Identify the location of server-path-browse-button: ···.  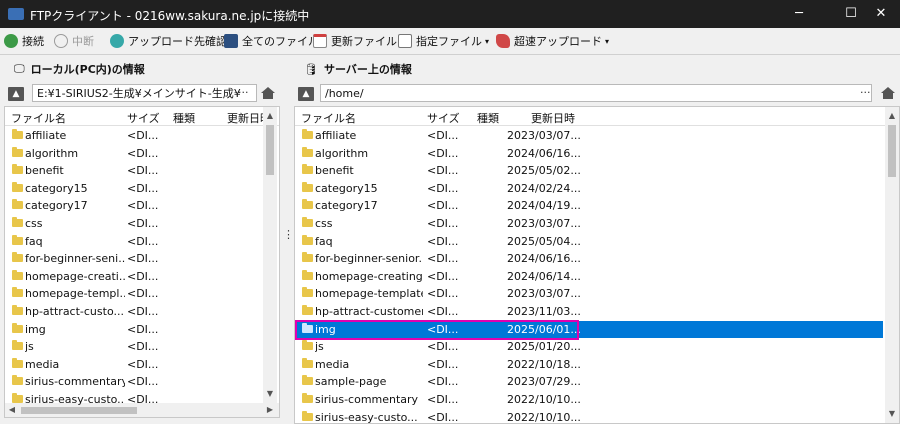
(865, 92).